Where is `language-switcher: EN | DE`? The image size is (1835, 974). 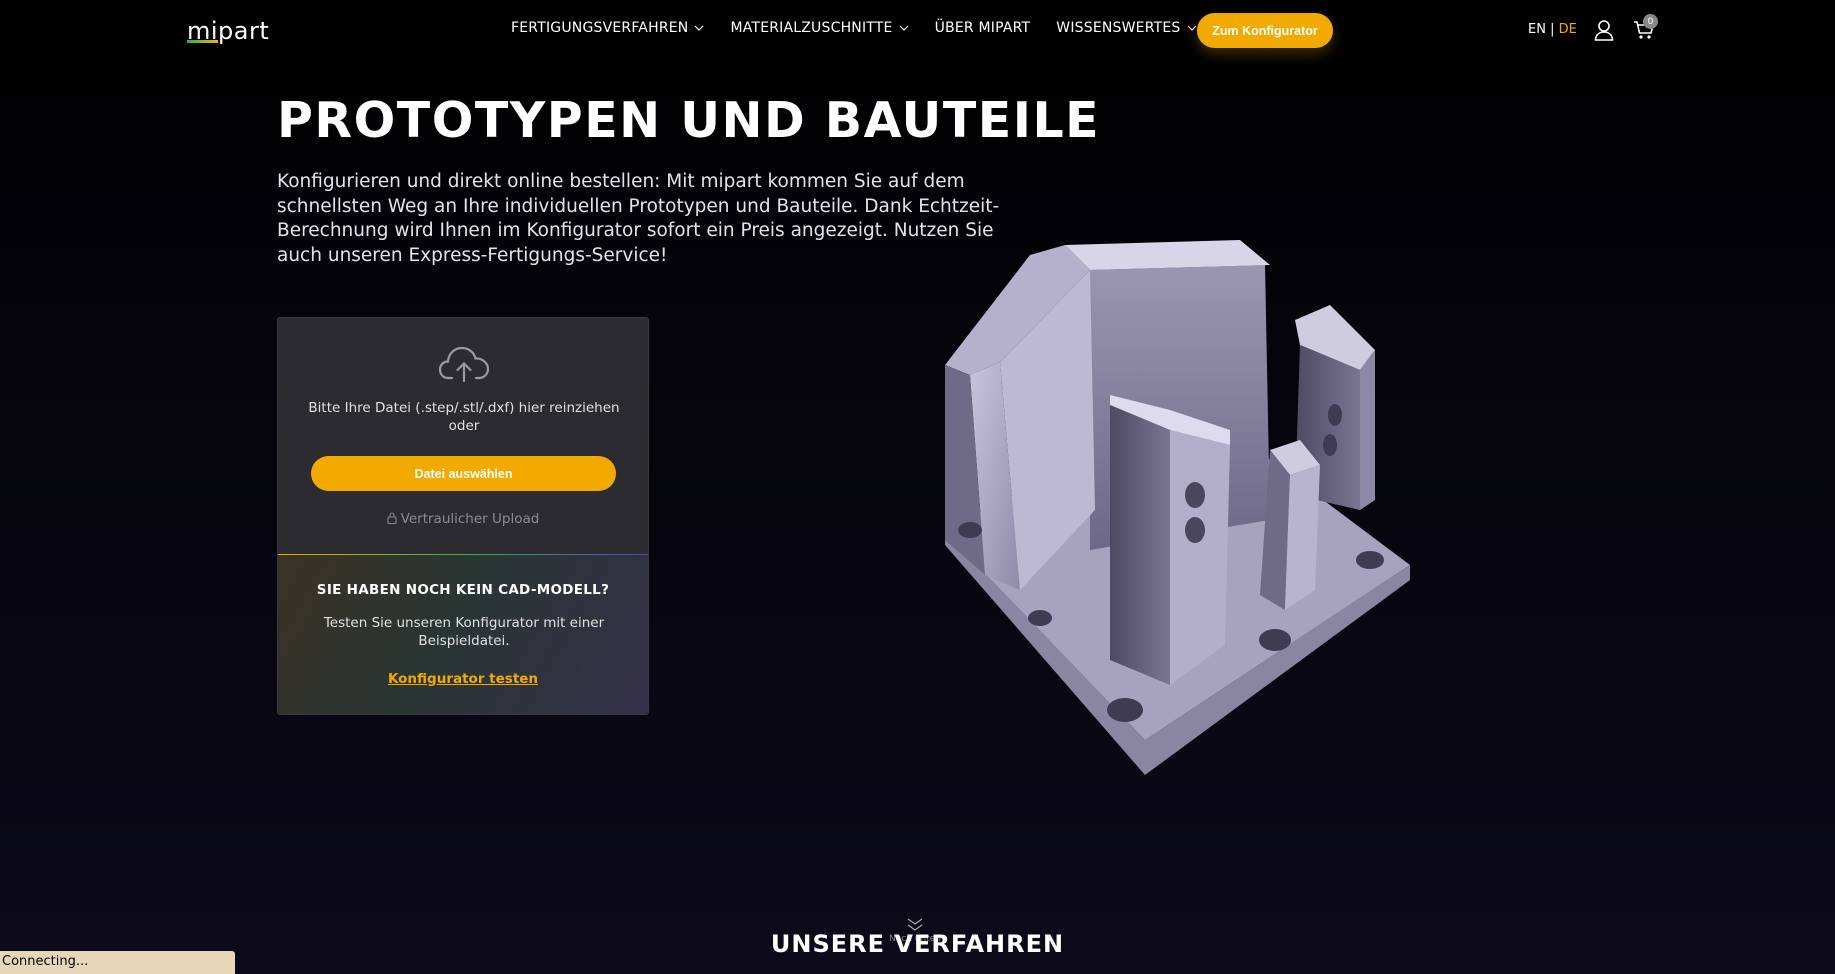
language-switcher: EN | DE is located at coordinates (1552, 29).